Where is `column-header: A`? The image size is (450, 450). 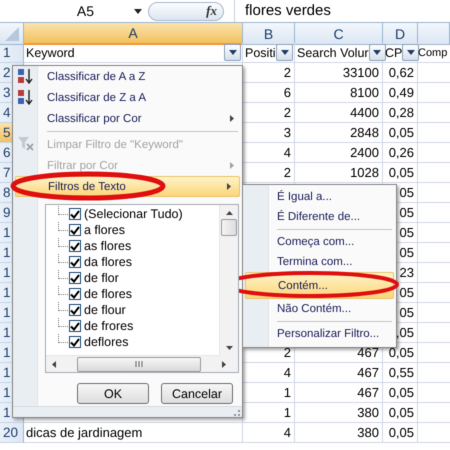
column-header: A is located at coordinates (133, 34).